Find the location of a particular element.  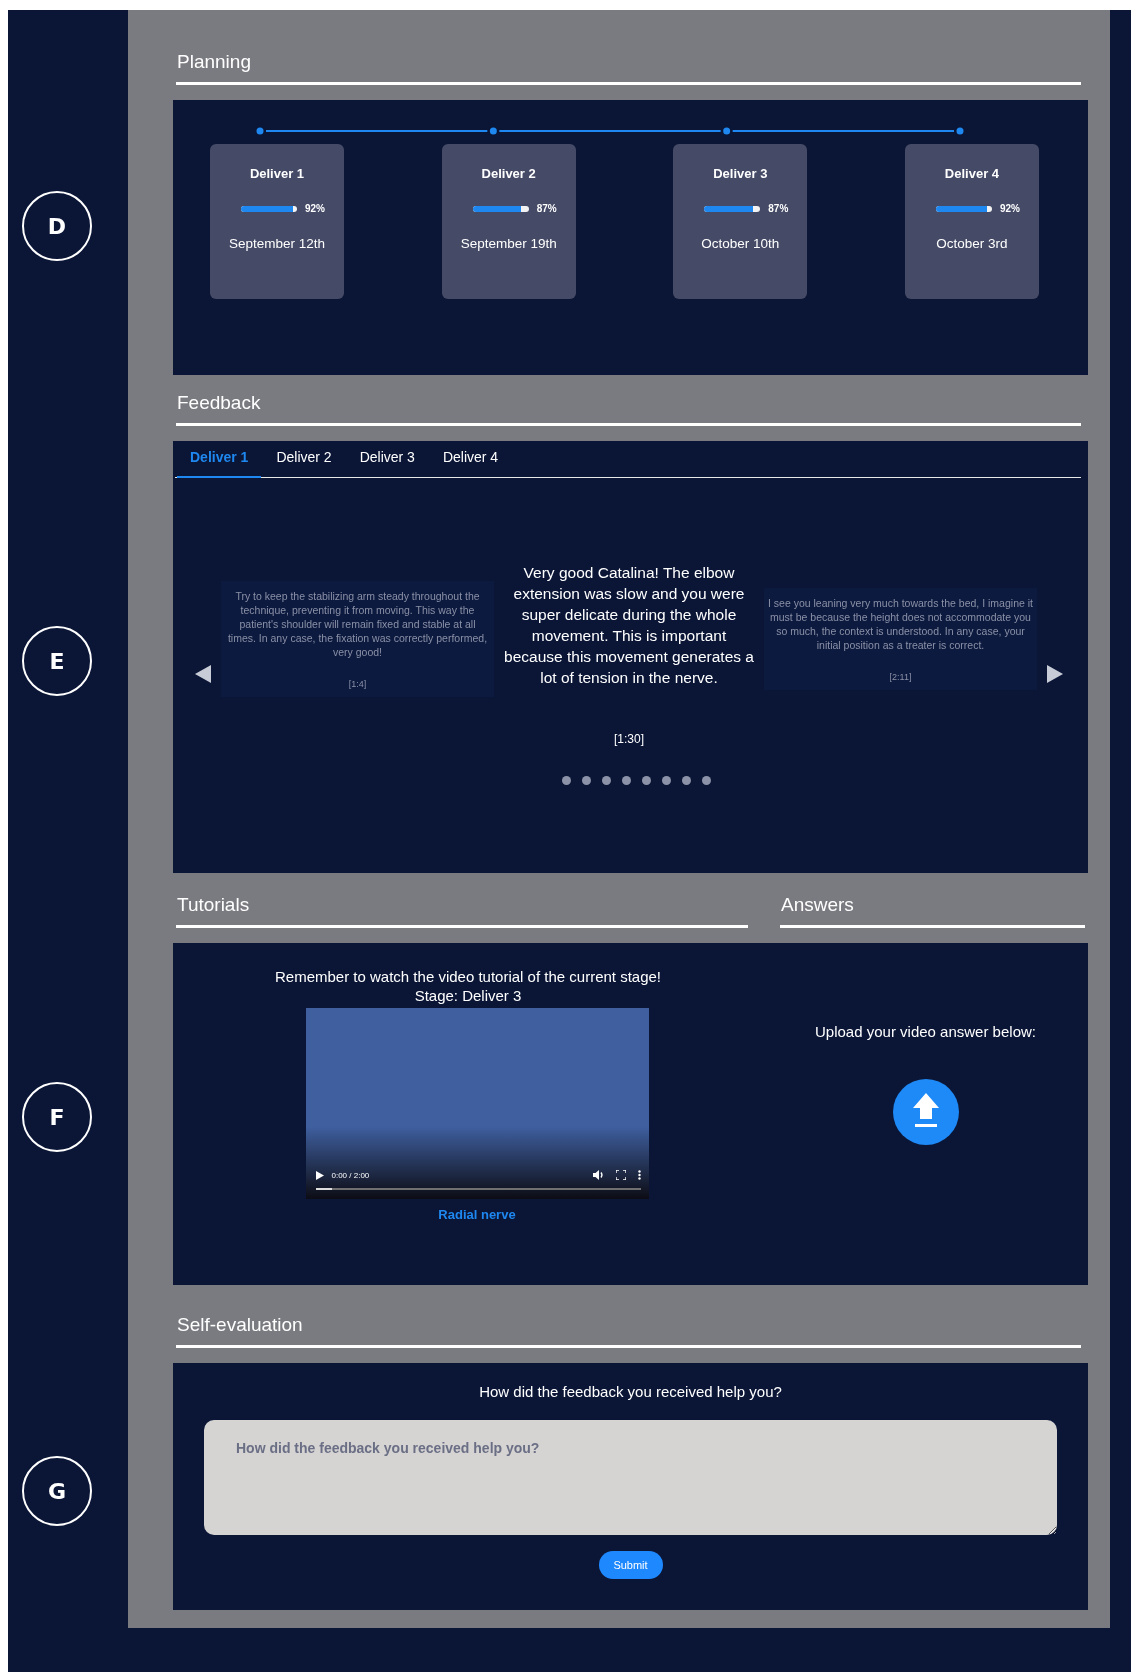

upload-prompt: Upload your video answer below: is located at coordinates (925, 1031).